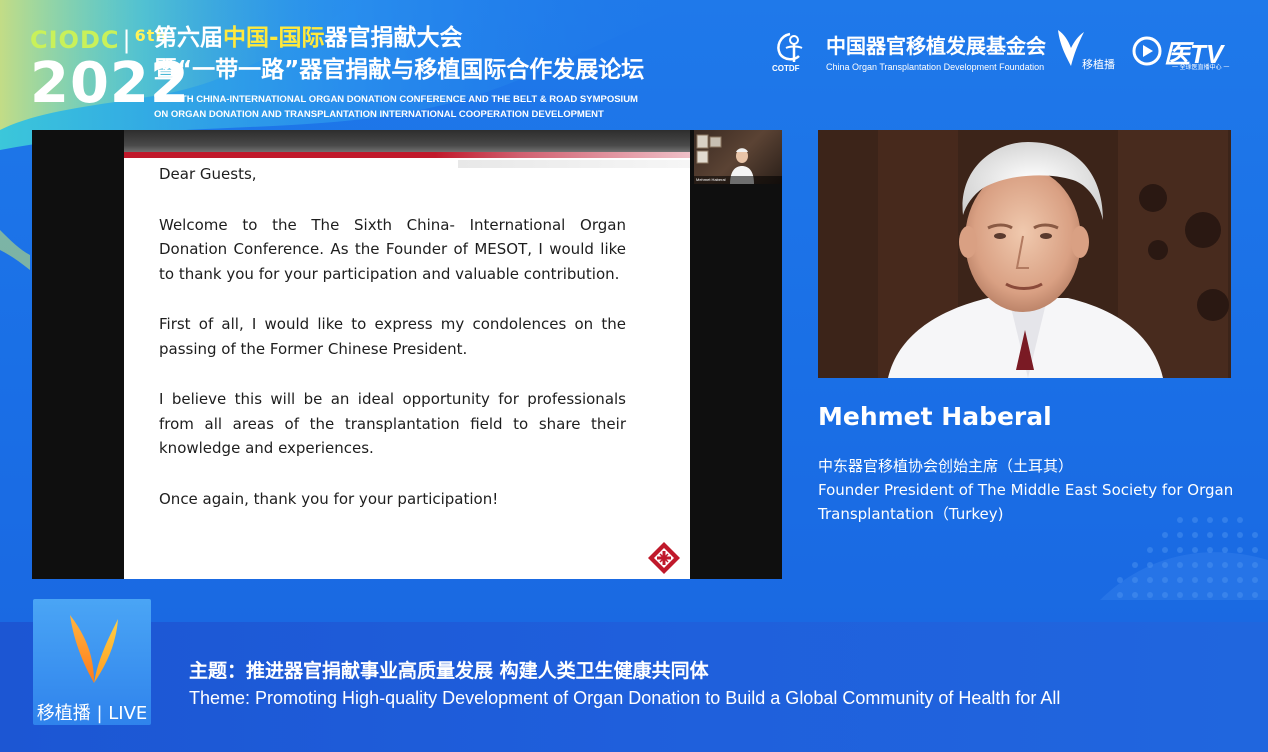  I want to click on conference-brand: CIODC | 6th 2022, so click(109, 72).